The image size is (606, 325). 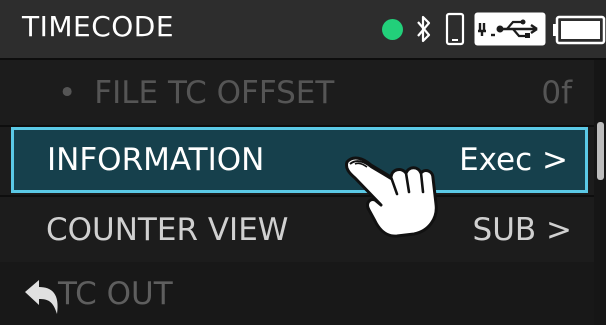 I want to click on tap-hand-icon, so click(x=391, y=197).